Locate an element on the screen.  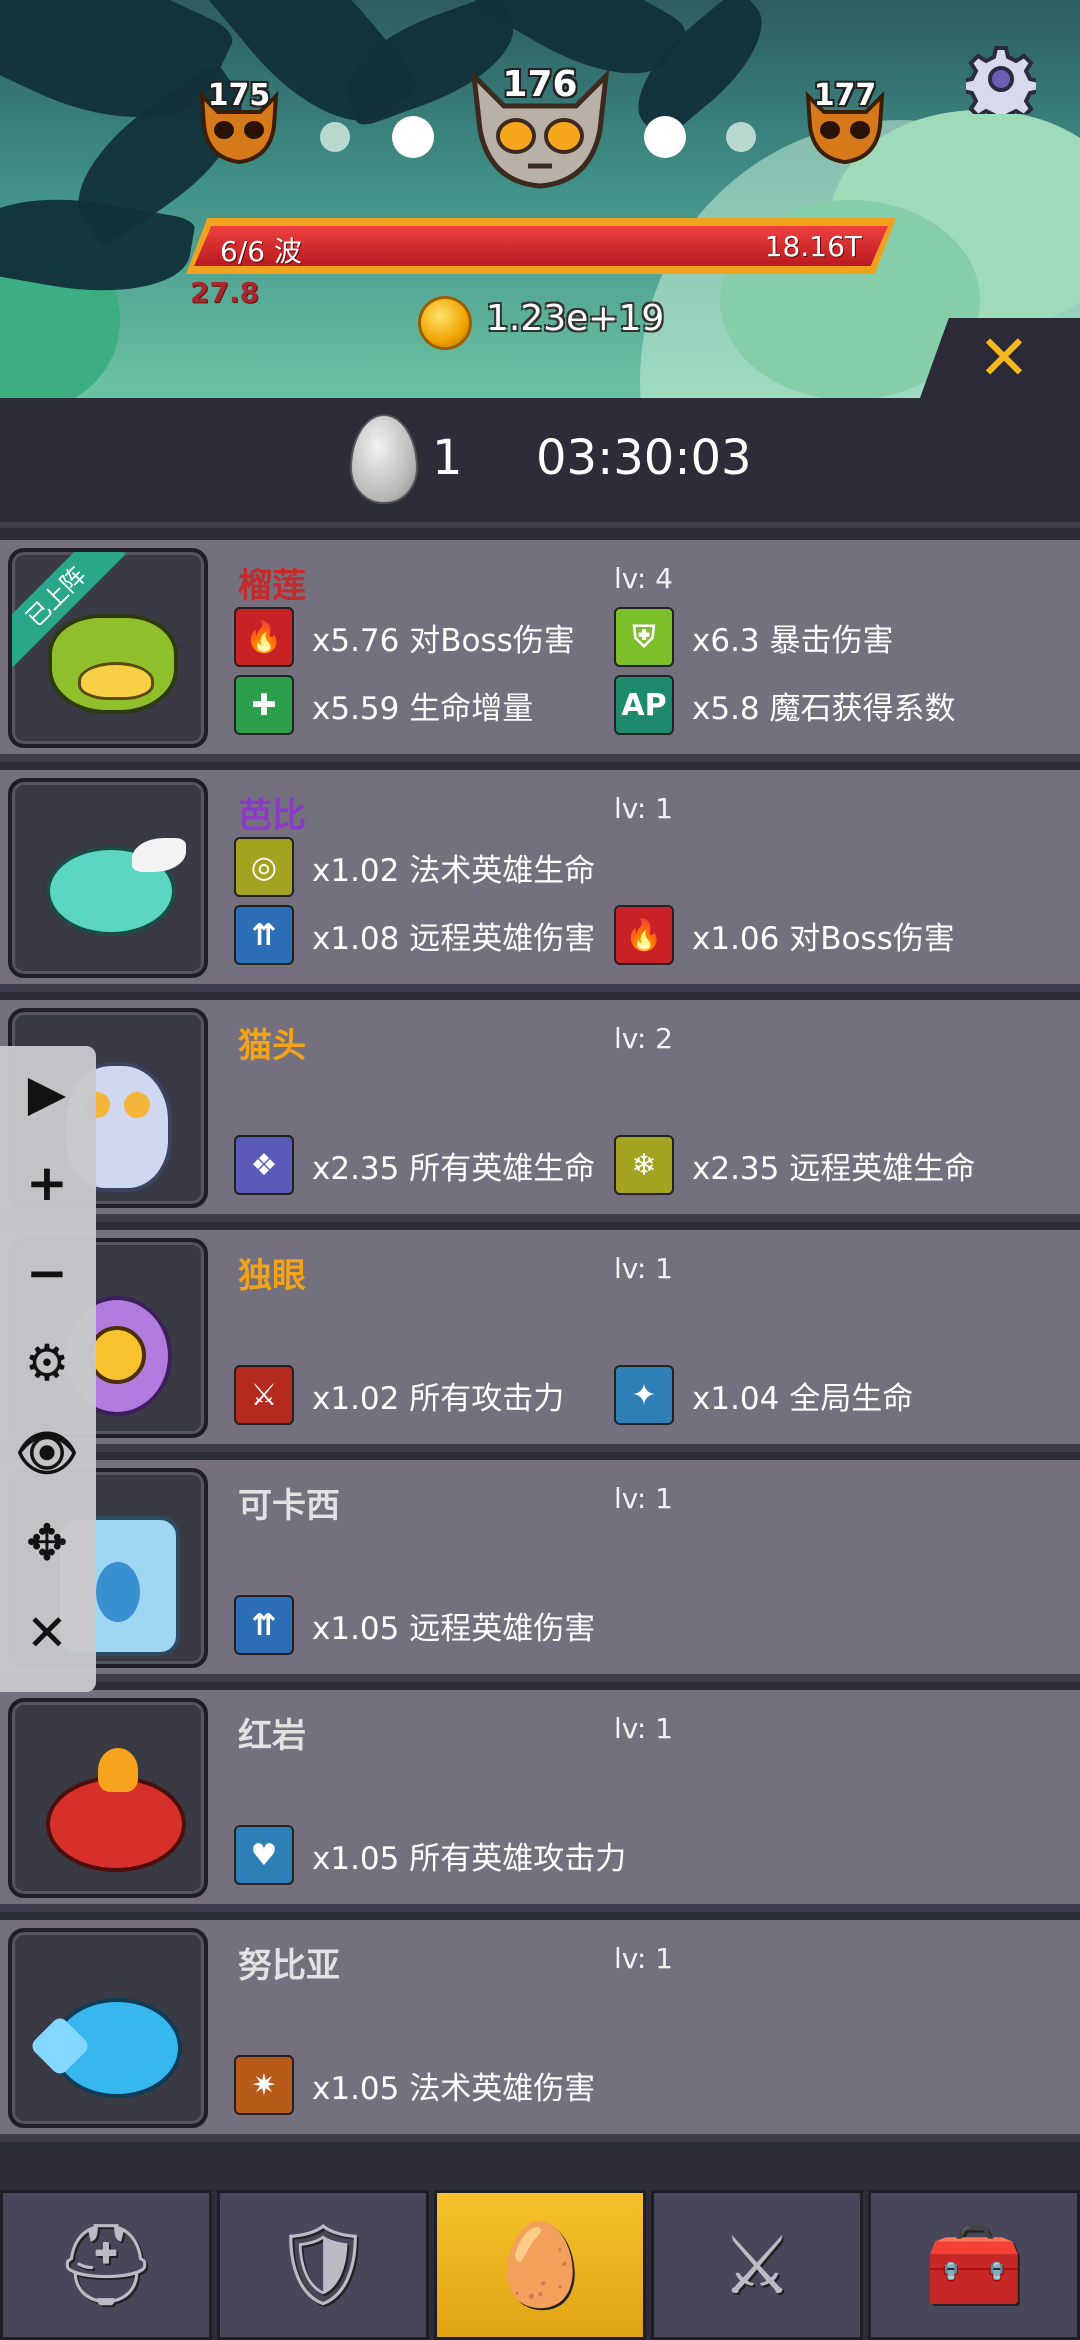
snowflake-icon: ❄ is located at coordinates (644, 1165).